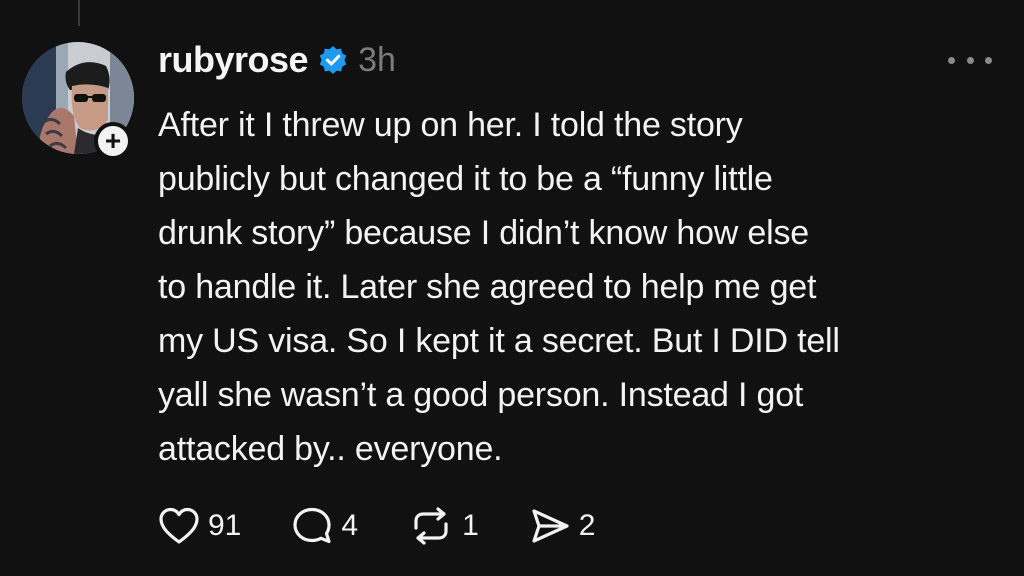 The height and width of the screenshot is (576, 1024). Describe the element at coordinates (225, 525) in the screenshot. I see `like-count: 91` at that location.